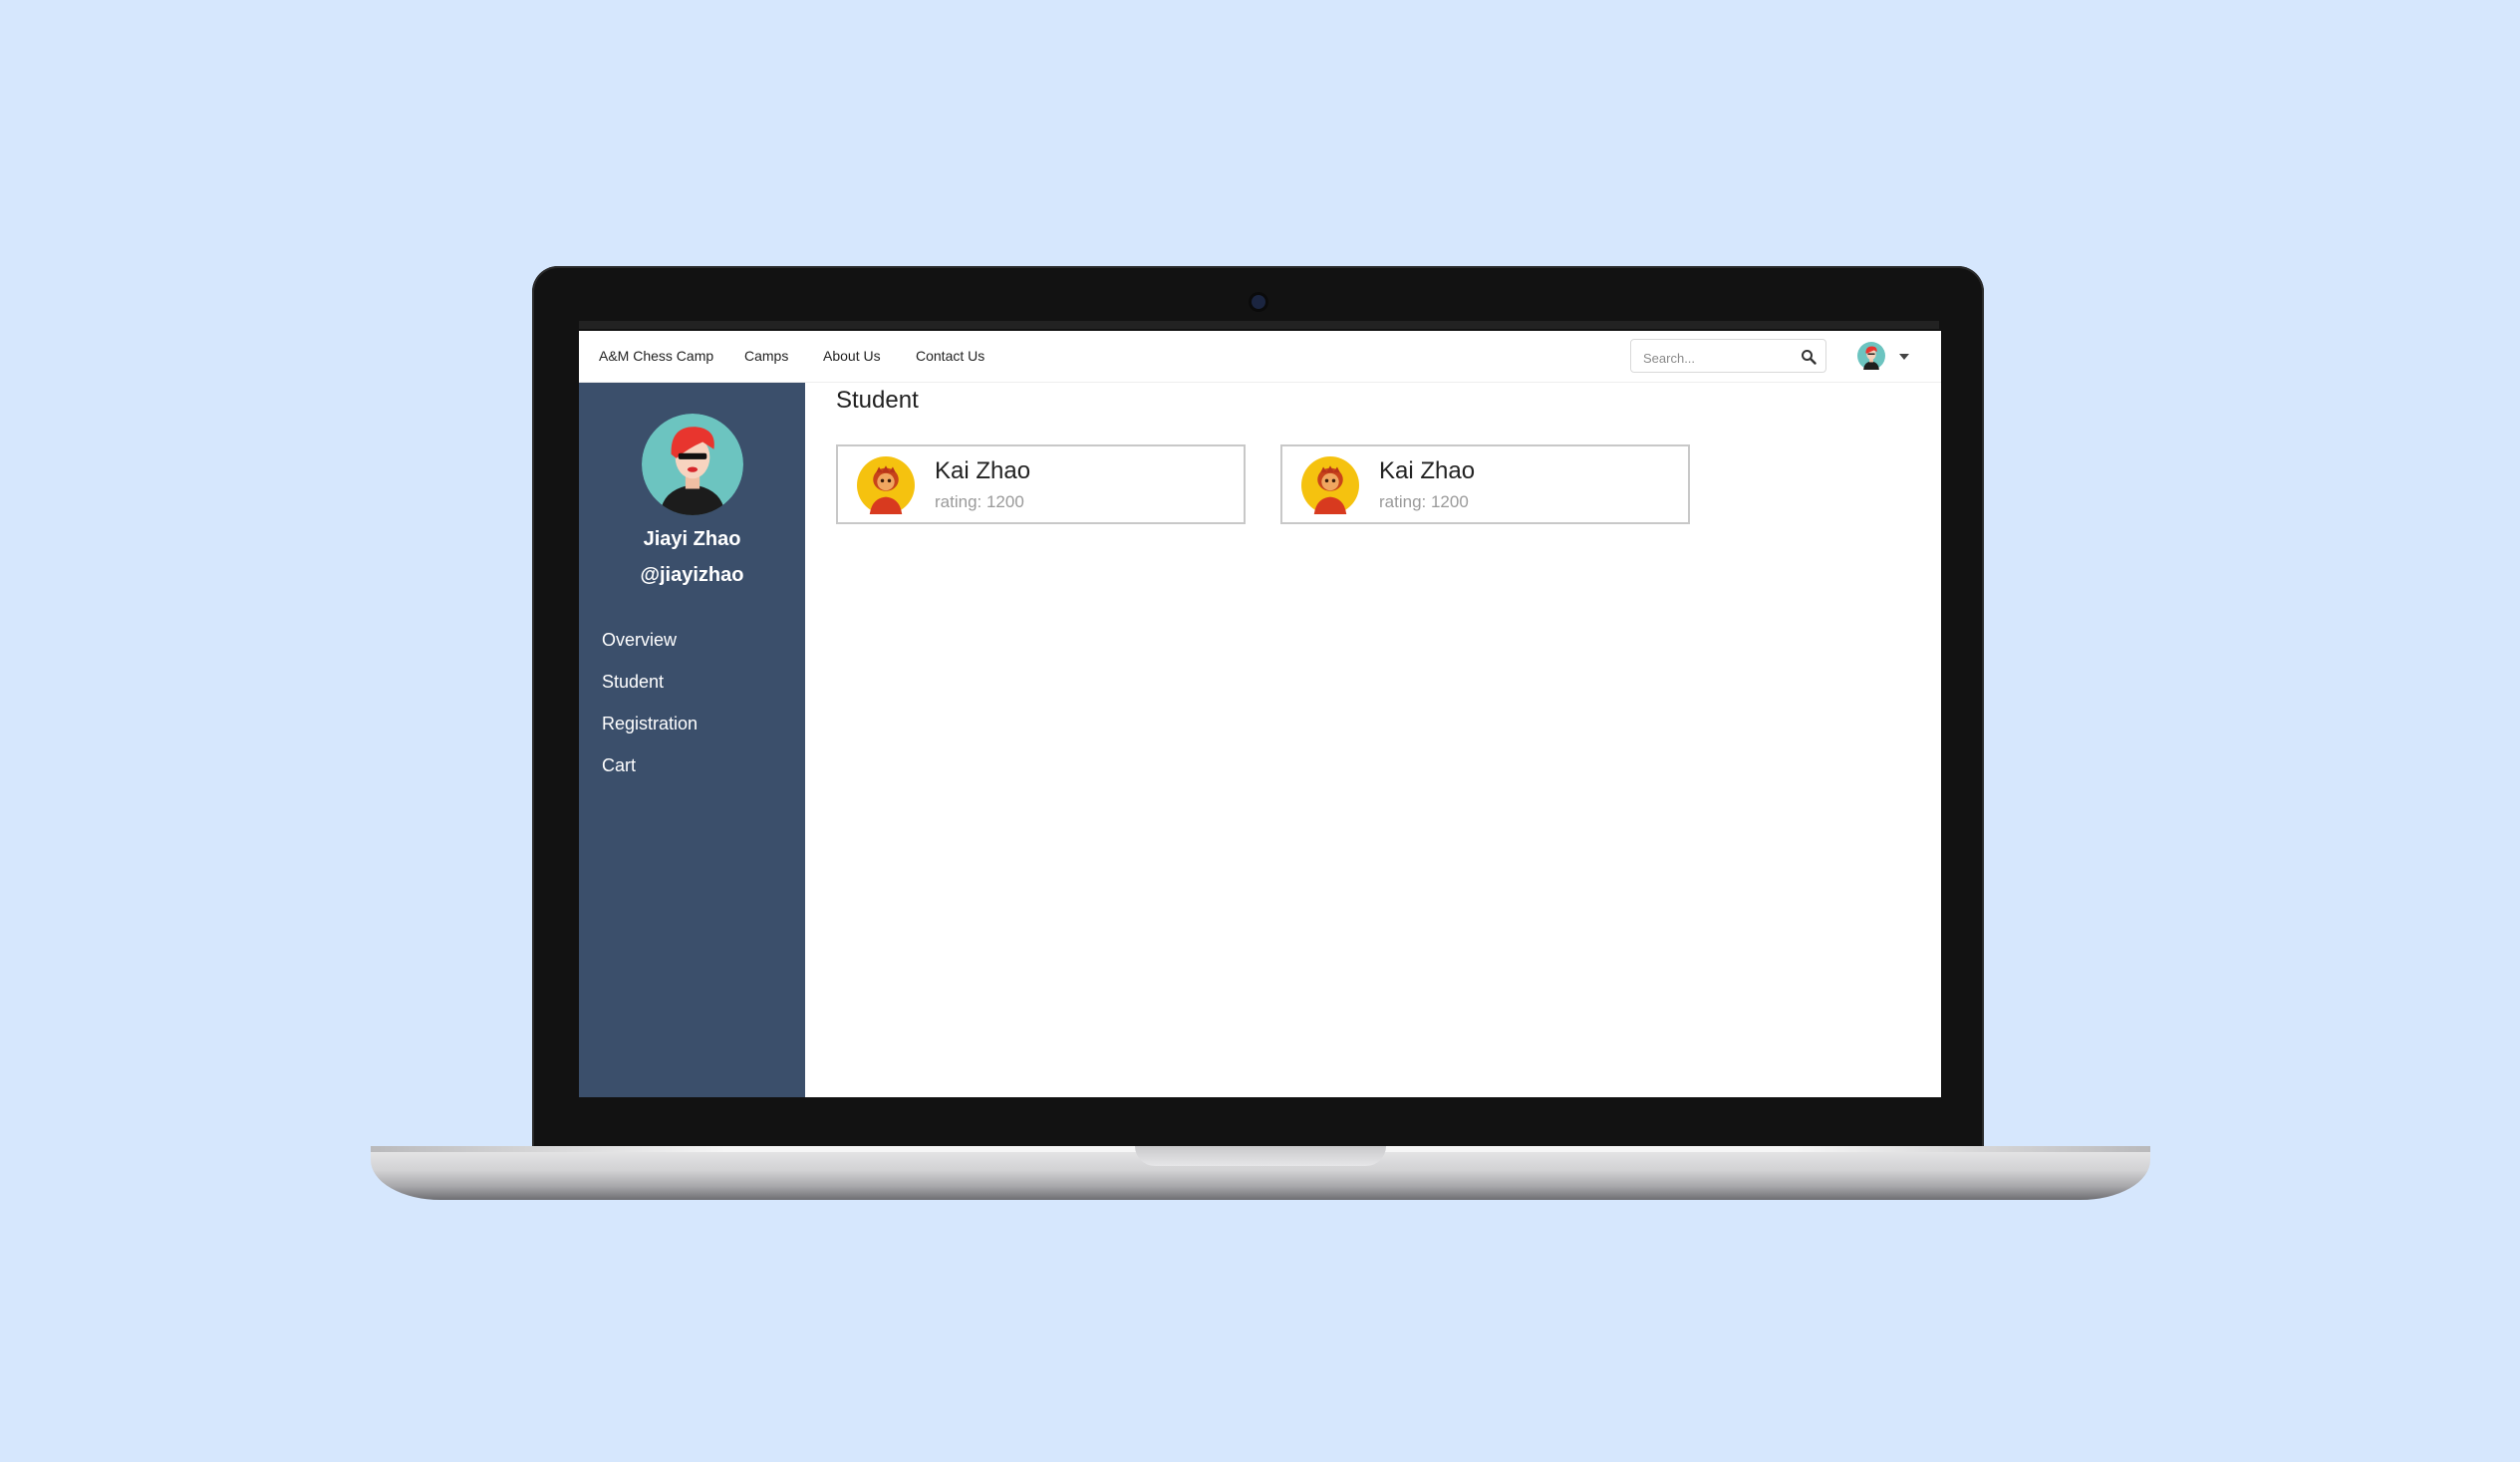 This screenshot has height=1462, width=2520. I want to click on laptop-notch, so click(1260, 1156).